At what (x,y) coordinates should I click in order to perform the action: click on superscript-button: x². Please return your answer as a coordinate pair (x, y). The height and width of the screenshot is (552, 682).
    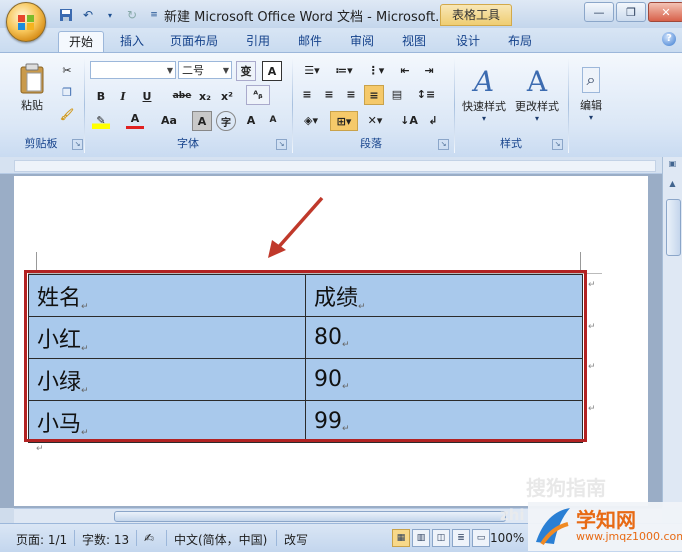
    Looking at the image, I should click on (227, 96).